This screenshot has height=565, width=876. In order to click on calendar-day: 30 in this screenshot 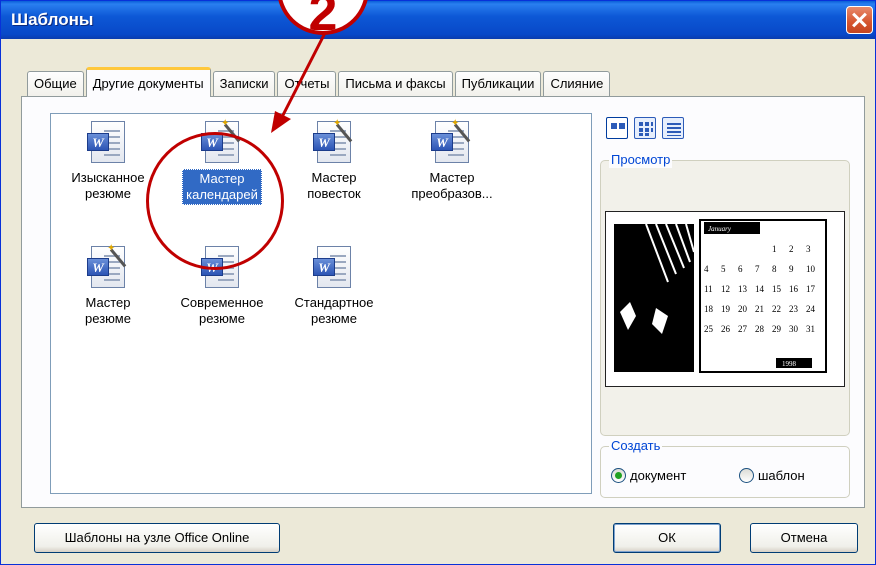, I will do `click(794, 329)`.